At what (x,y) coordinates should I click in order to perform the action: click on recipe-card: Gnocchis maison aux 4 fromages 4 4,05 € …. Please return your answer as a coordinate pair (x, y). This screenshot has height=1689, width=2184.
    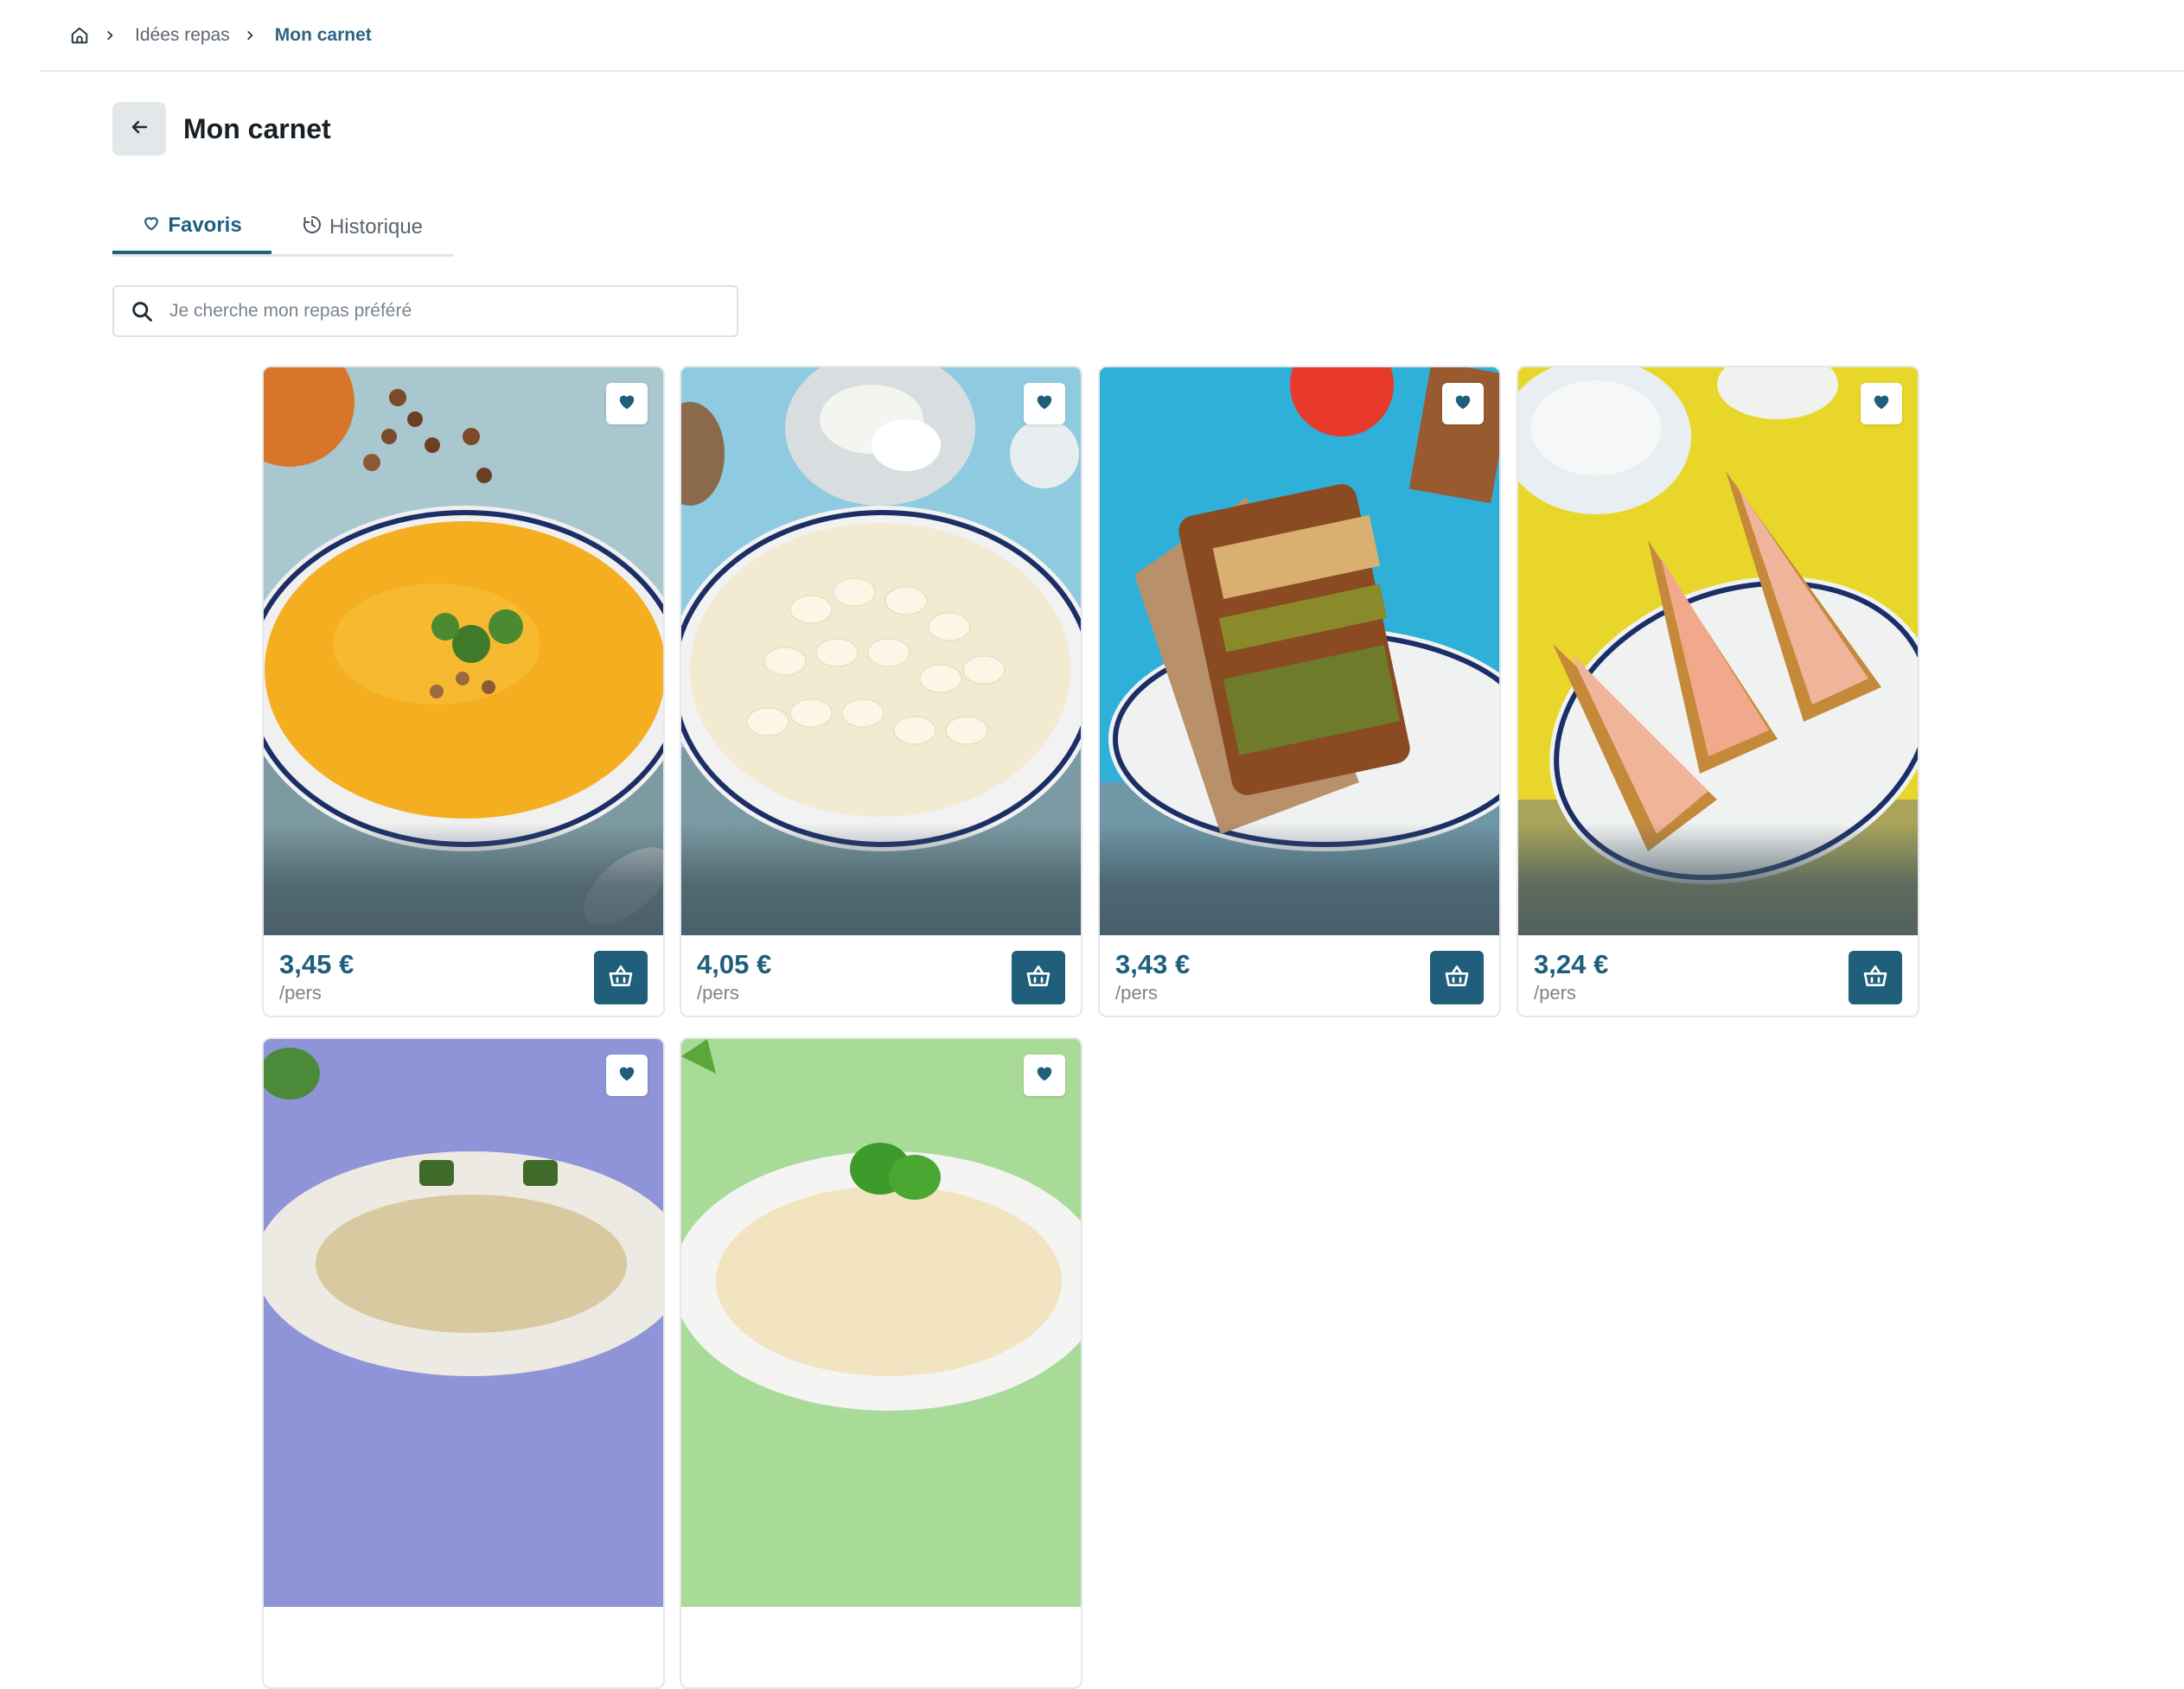
    Looking at the image, I should click on (881, 692).